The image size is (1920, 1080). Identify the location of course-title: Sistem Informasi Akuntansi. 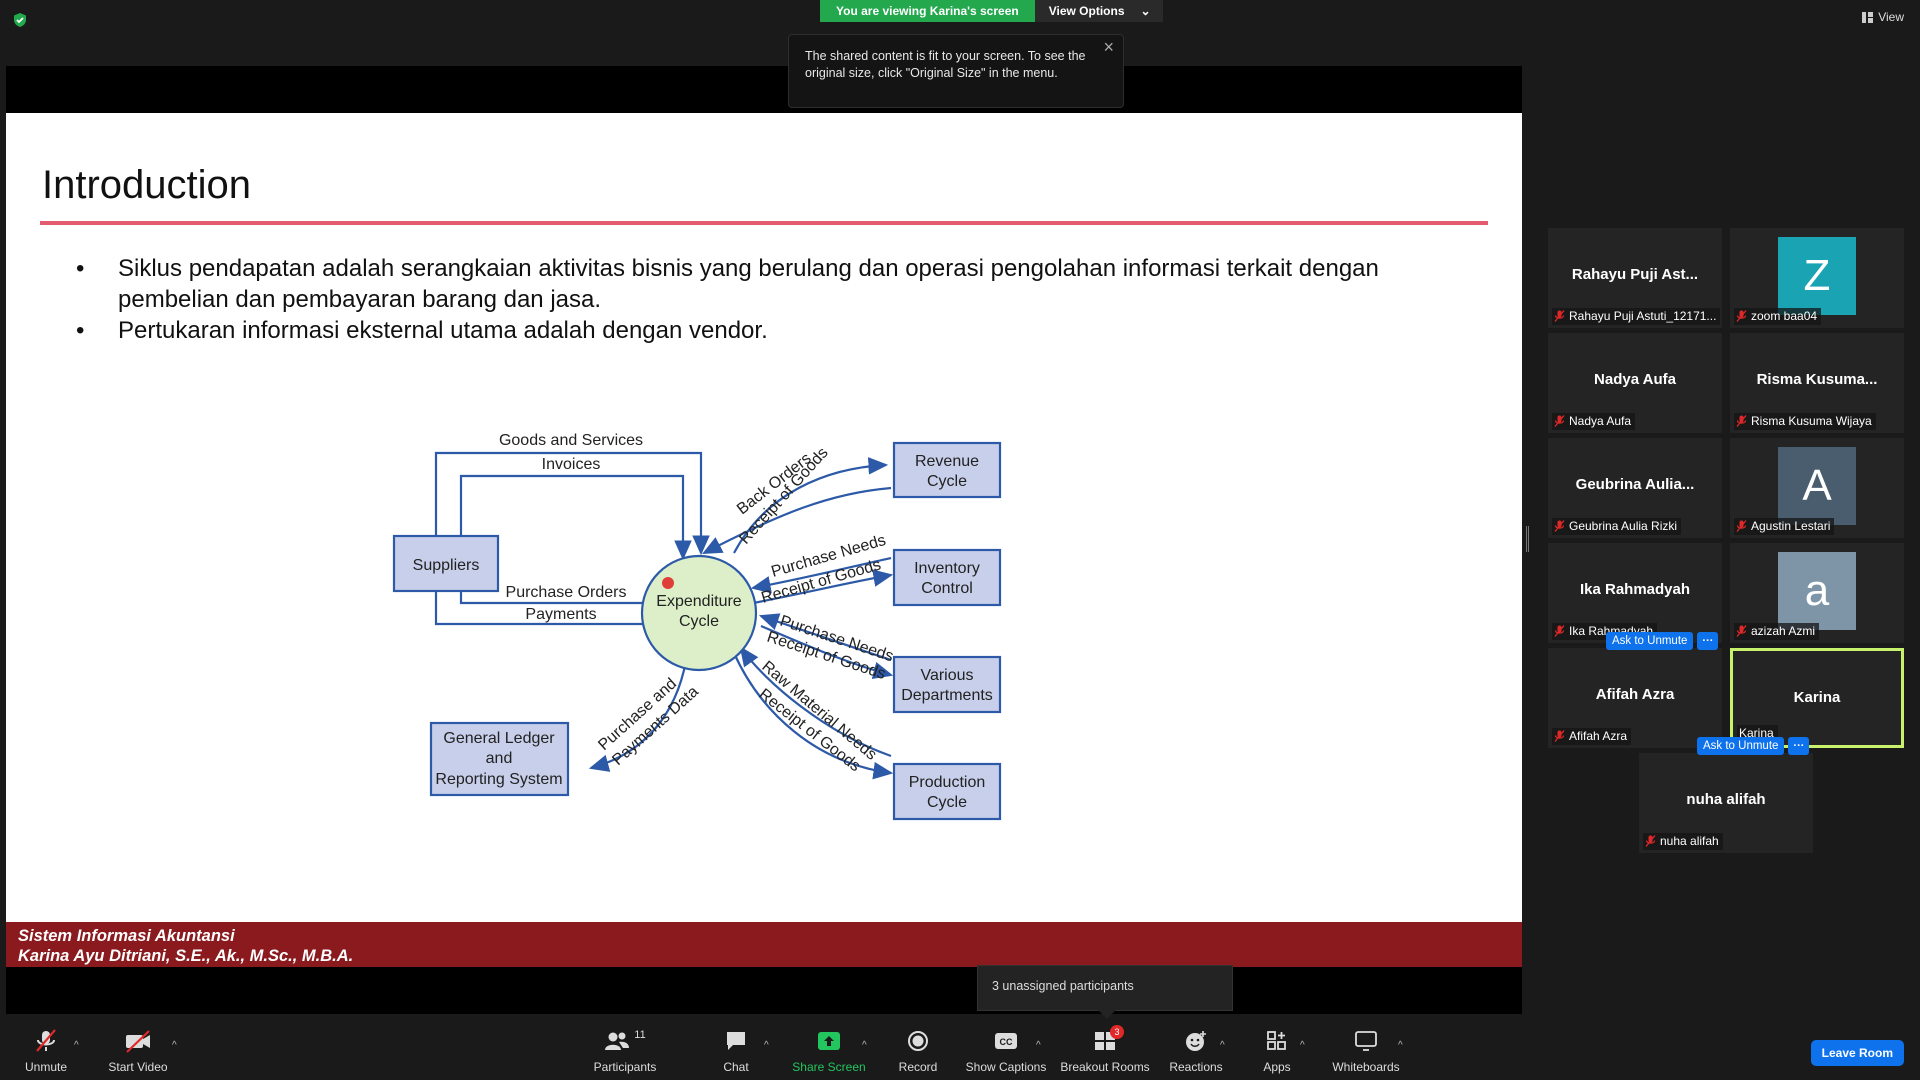
(126, 936).